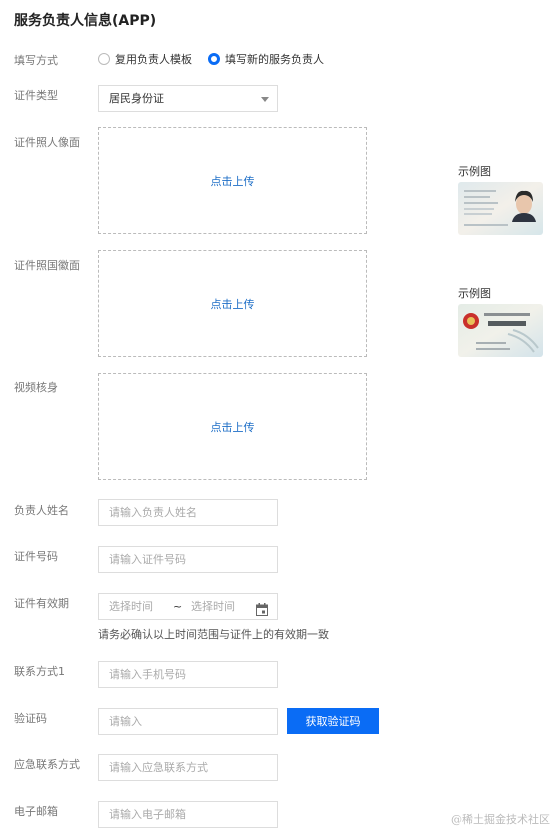  What do you see at coordinates (333, 721) in the screenshot?
I see `get-code-button: 获取验证码` at bounding box center [333, 721].